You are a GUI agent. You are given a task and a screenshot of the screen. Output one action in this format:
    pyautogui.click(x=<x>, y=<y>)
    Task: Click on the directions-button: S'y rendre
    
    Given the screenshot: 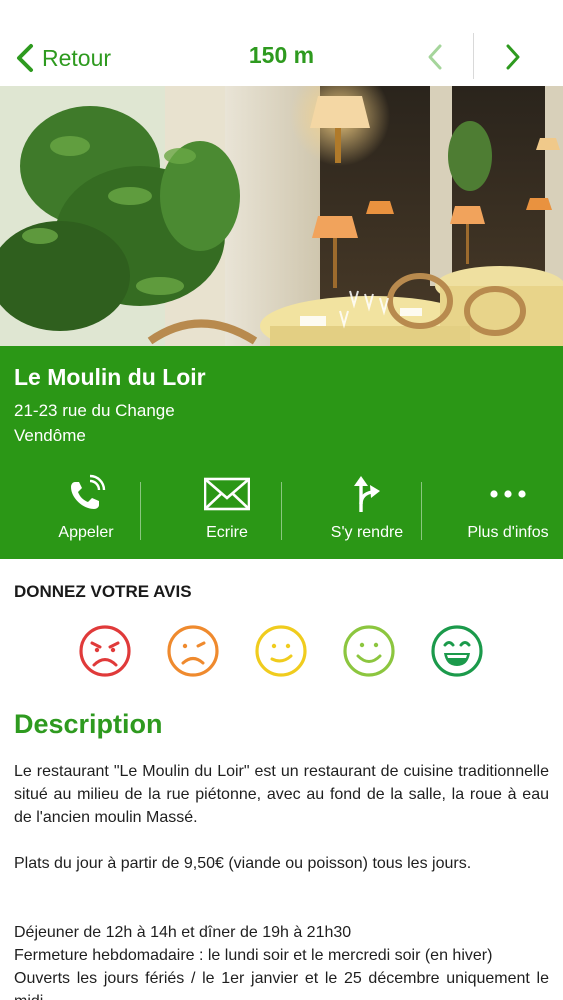 What is the action you would take?
    pyautogui.click(x=367, y=508)
    